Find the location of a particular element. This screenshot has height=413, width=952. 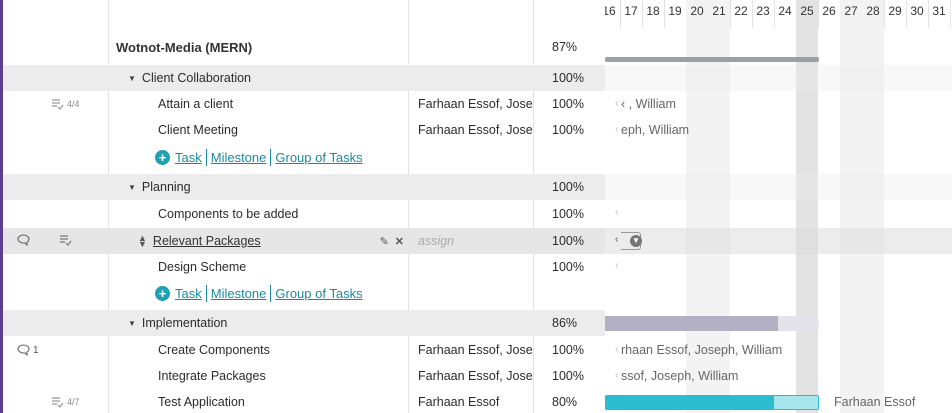

subtasks-button is located at coordinates (65, 240).